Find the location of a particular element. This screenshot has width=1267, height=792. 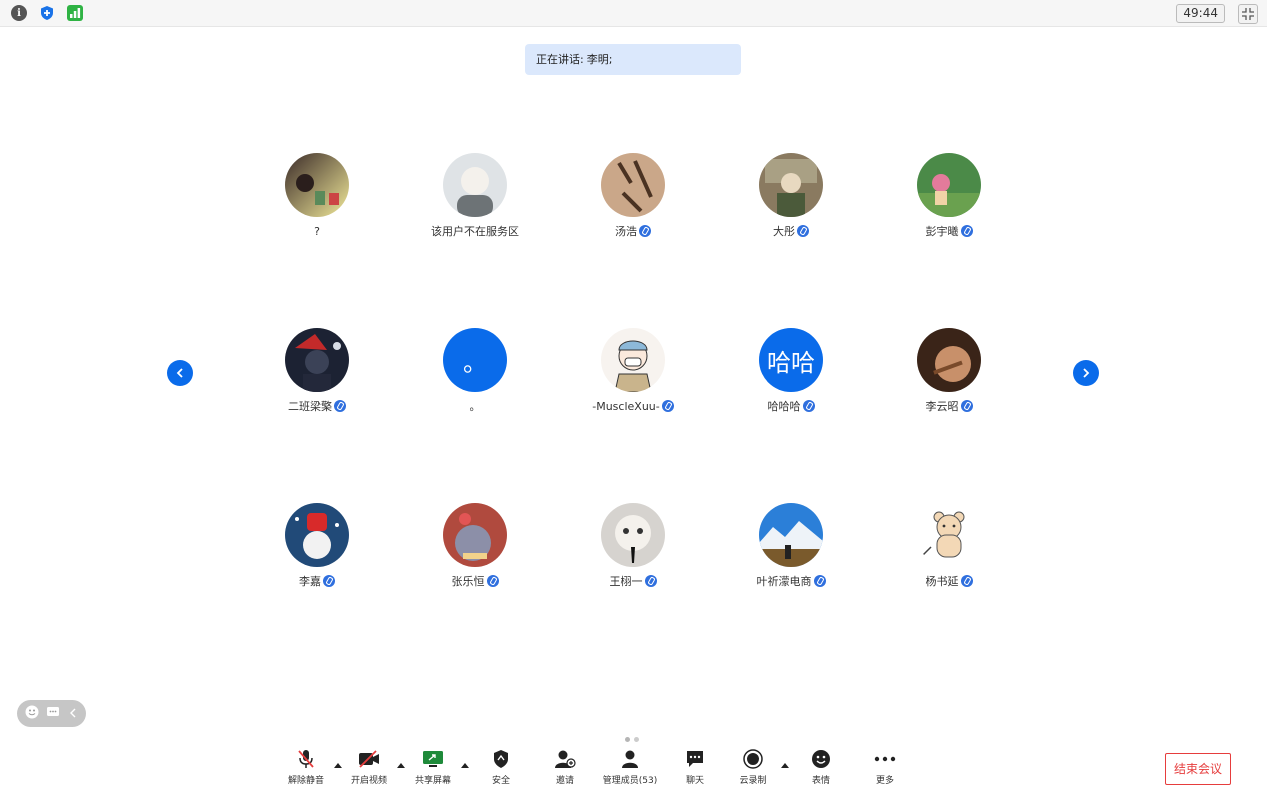

info-icon: i is located at coordinates (19, 13).